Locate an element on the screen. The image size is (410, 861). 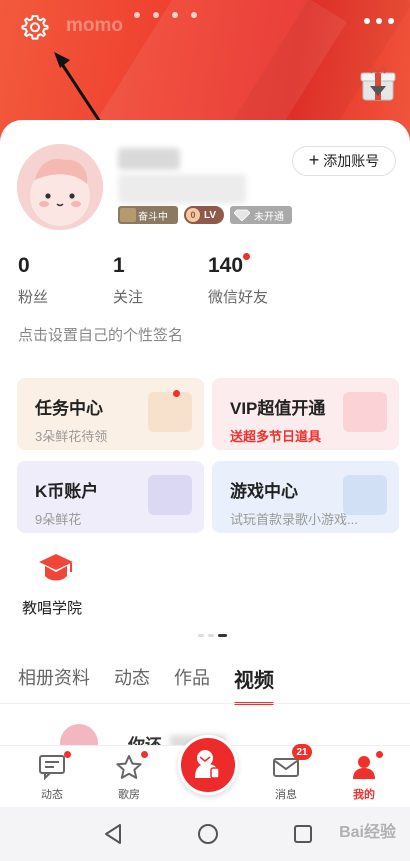
stats-row: 0 粉丝 1 关注 140 微信好友 is located at coordinates (160, 280).